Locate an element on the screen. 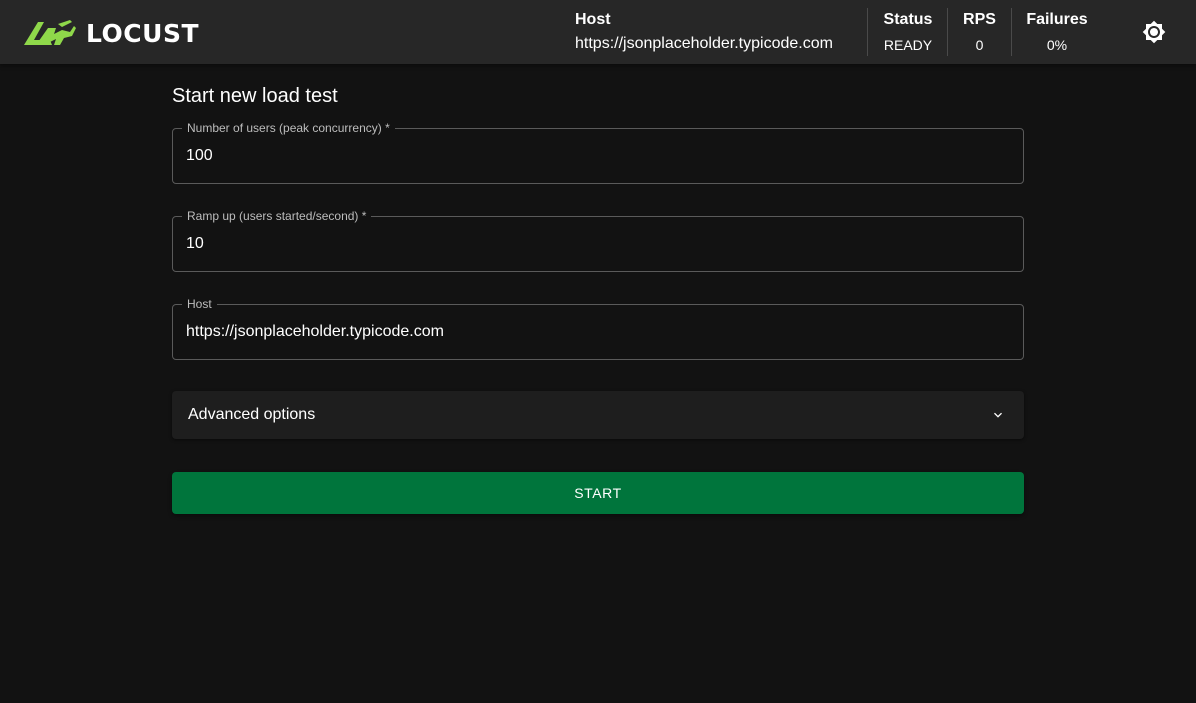 The width and height of the screenshot is (1196, 703). users-field: Number of users (peak concurrency) * is located at coordinates (598, 152).